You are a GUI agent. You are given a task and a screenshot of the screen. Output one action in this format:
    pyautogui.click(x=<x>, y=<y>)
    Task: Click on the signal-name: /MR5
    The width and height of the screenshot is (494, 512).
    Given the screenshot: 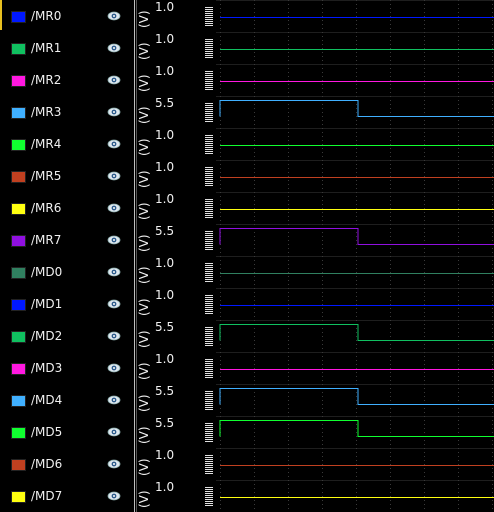 What is the action you would take?
    pyautogui.click(x=46, y=176)
    